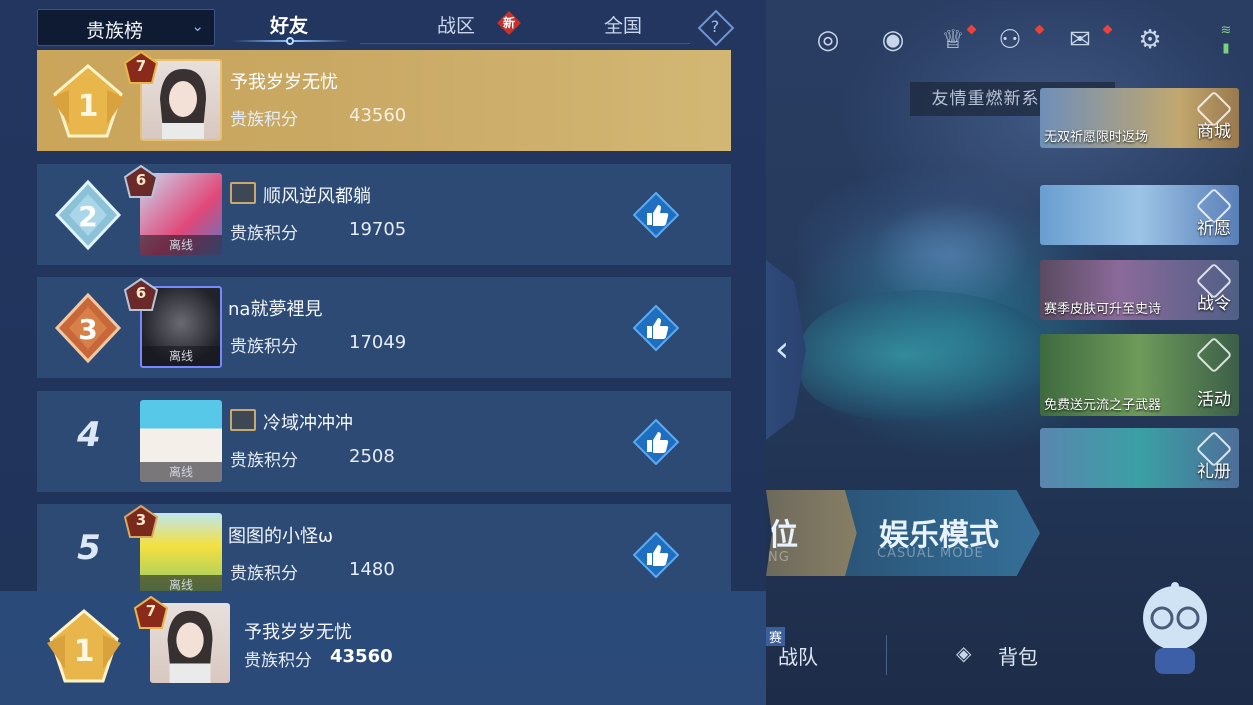 This screenshot has height=705, width=1253. I want to click on rank-number: 4, so click(89, 435).